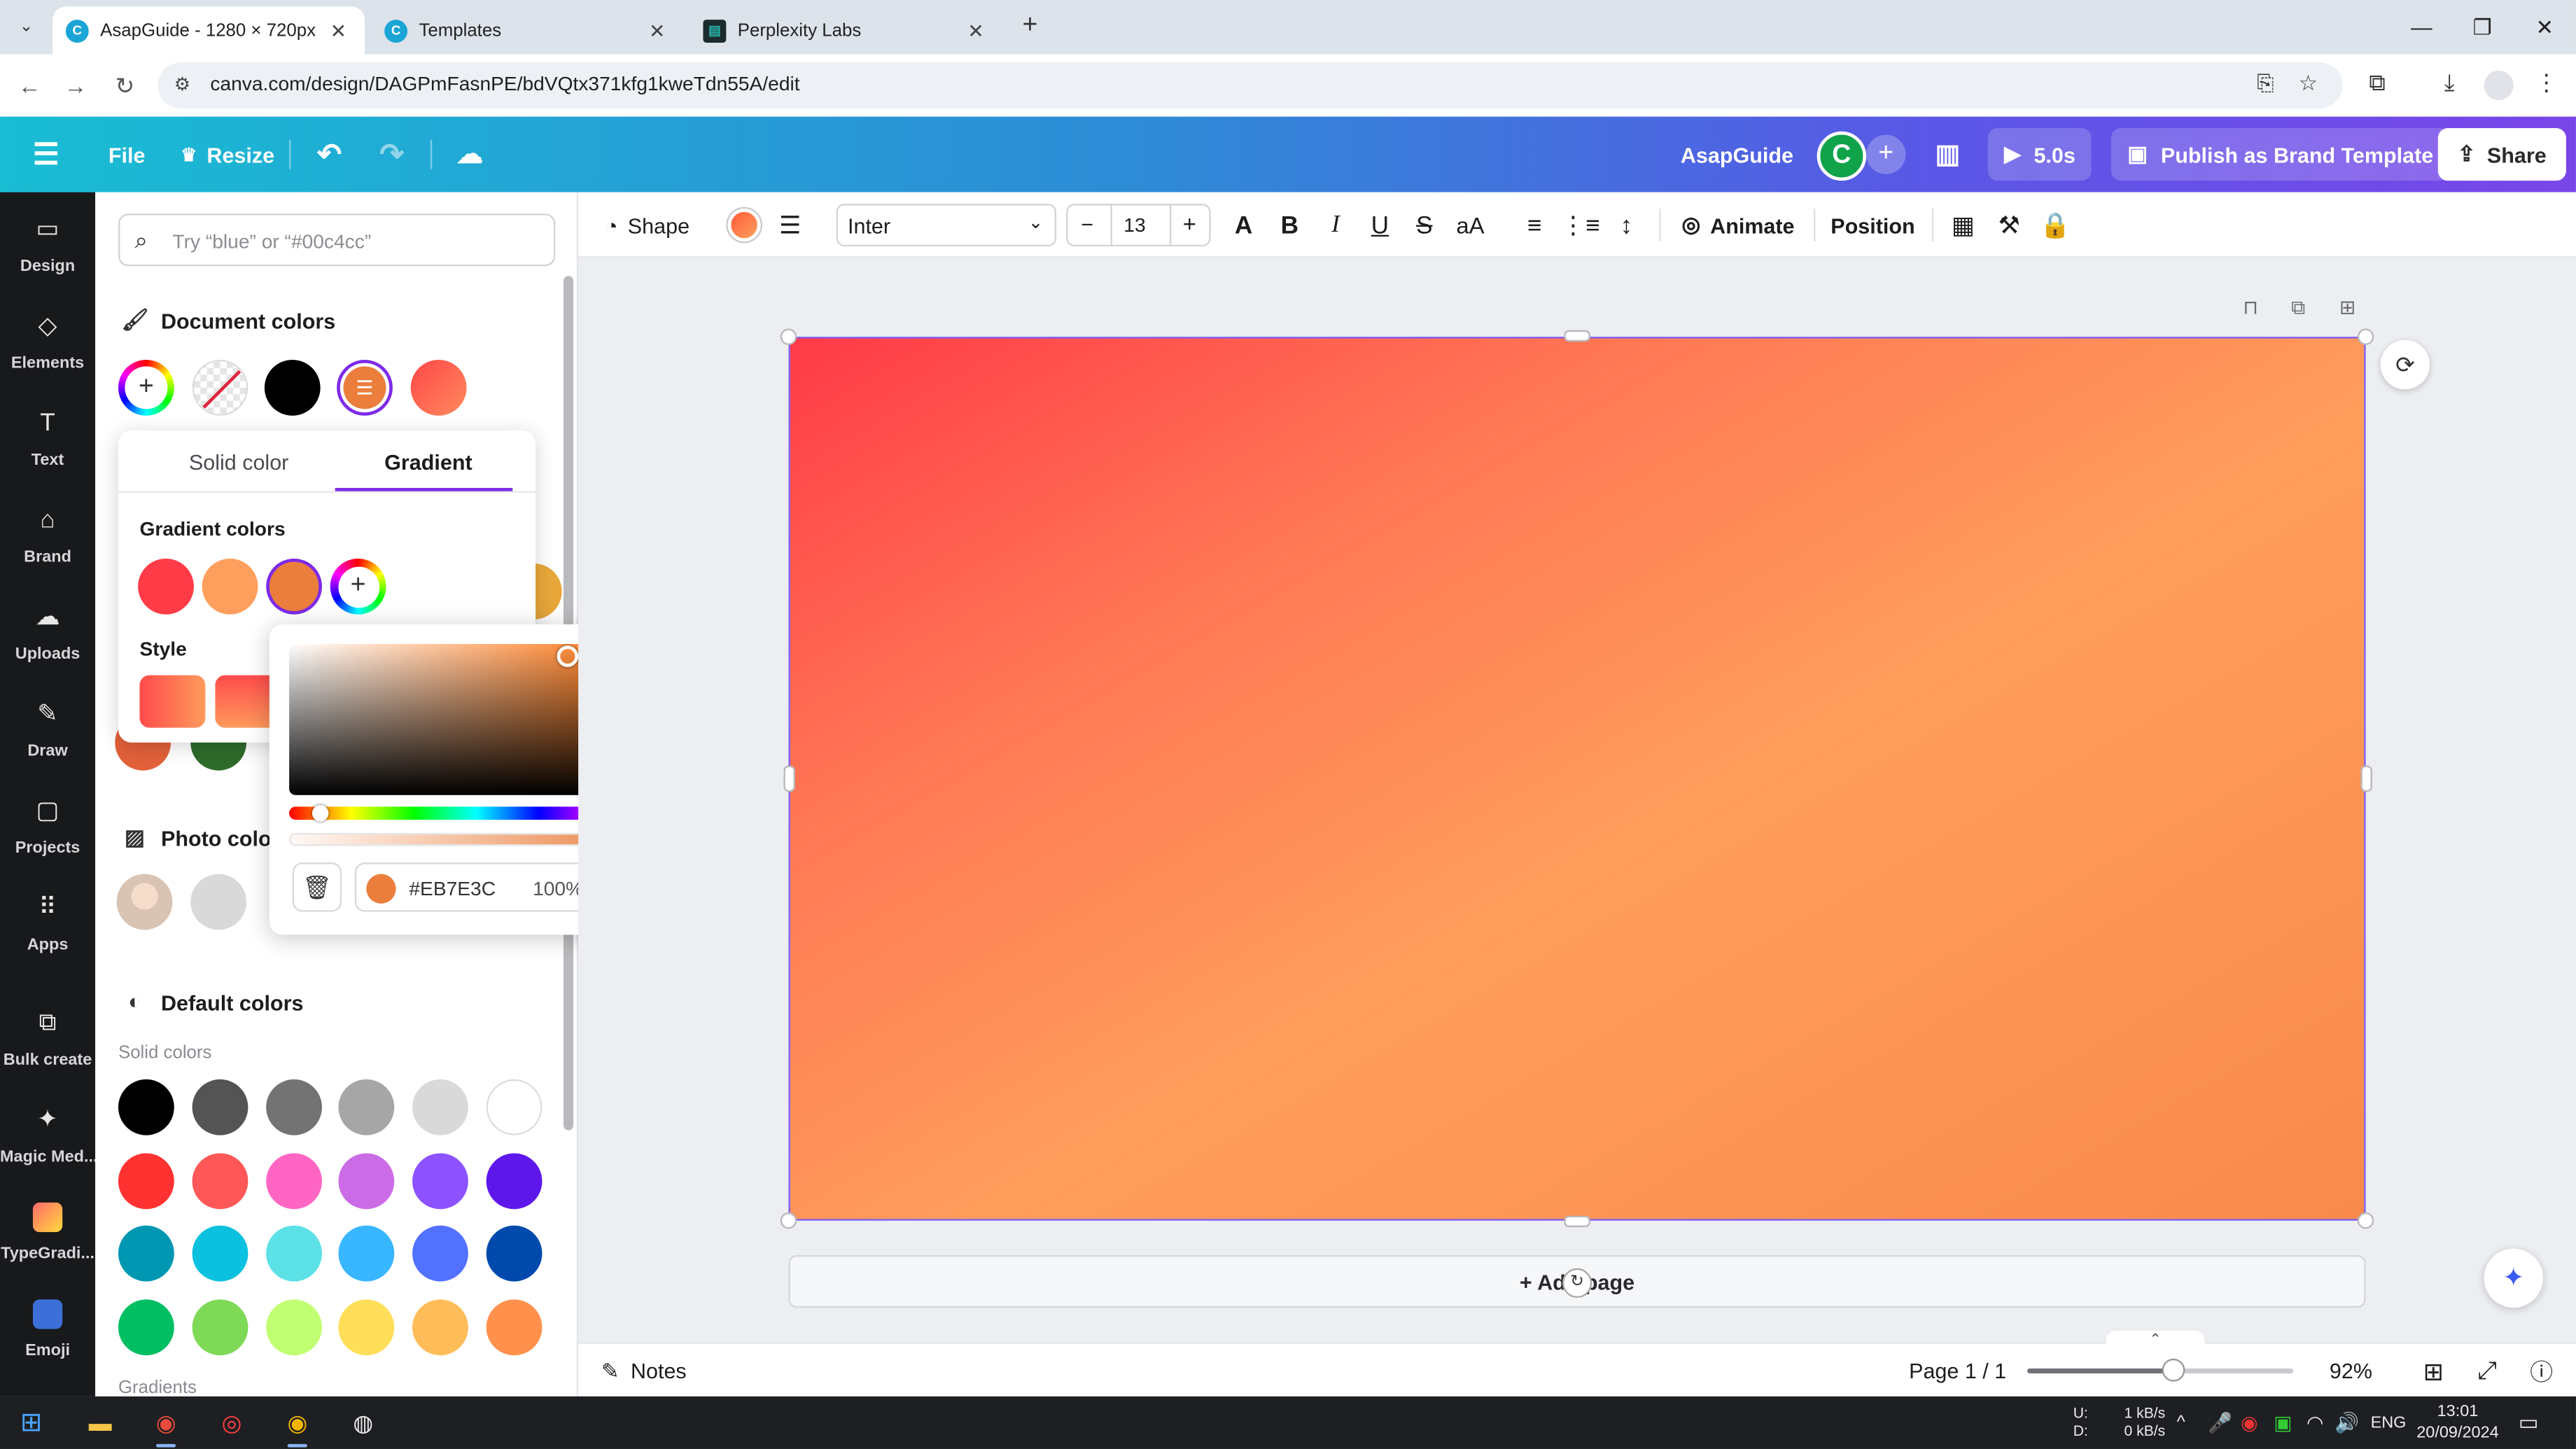 The image size is (2576, 1449). Describe the element at coordinates (391, 154) in the screenshot. I see `redo-icon: ↷` at that location.